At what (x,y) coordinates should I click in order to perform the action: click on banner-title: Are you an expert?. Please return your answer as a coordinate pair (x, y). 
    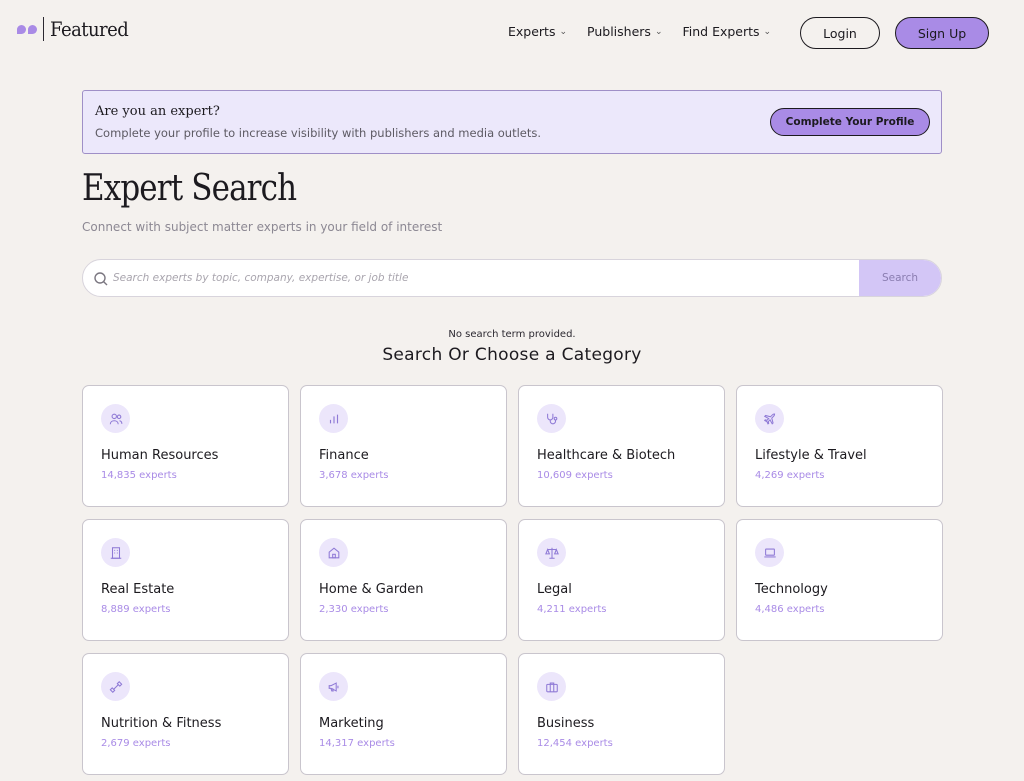
    Looking at the image, I should click on (157, 111).